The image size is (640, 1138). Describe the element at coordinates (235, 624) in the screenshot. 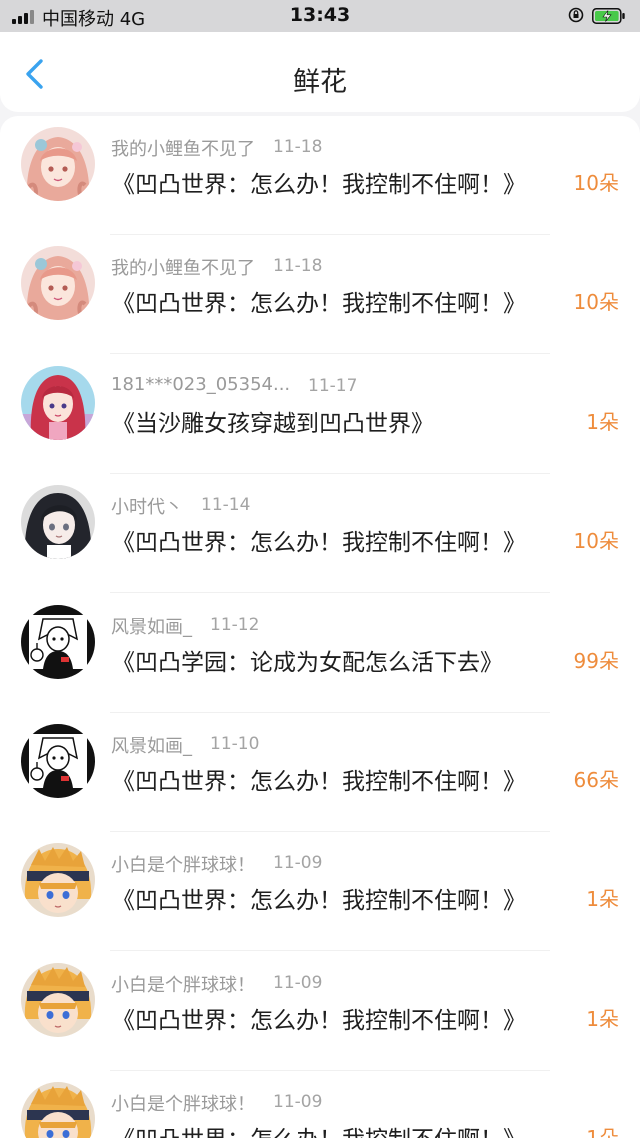

I see `gift-date: 11-12` at that location.